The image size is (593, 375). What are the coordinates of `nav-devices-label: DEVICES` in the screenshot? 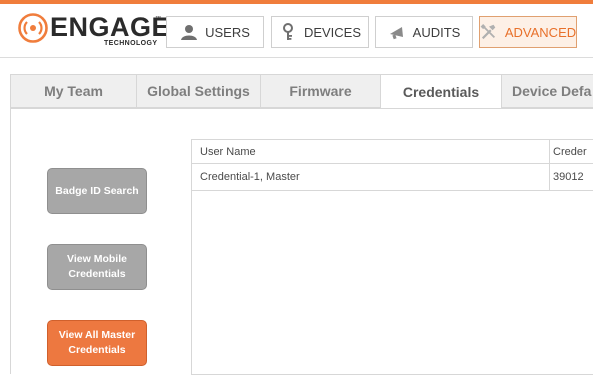 It's located at (332, 32).